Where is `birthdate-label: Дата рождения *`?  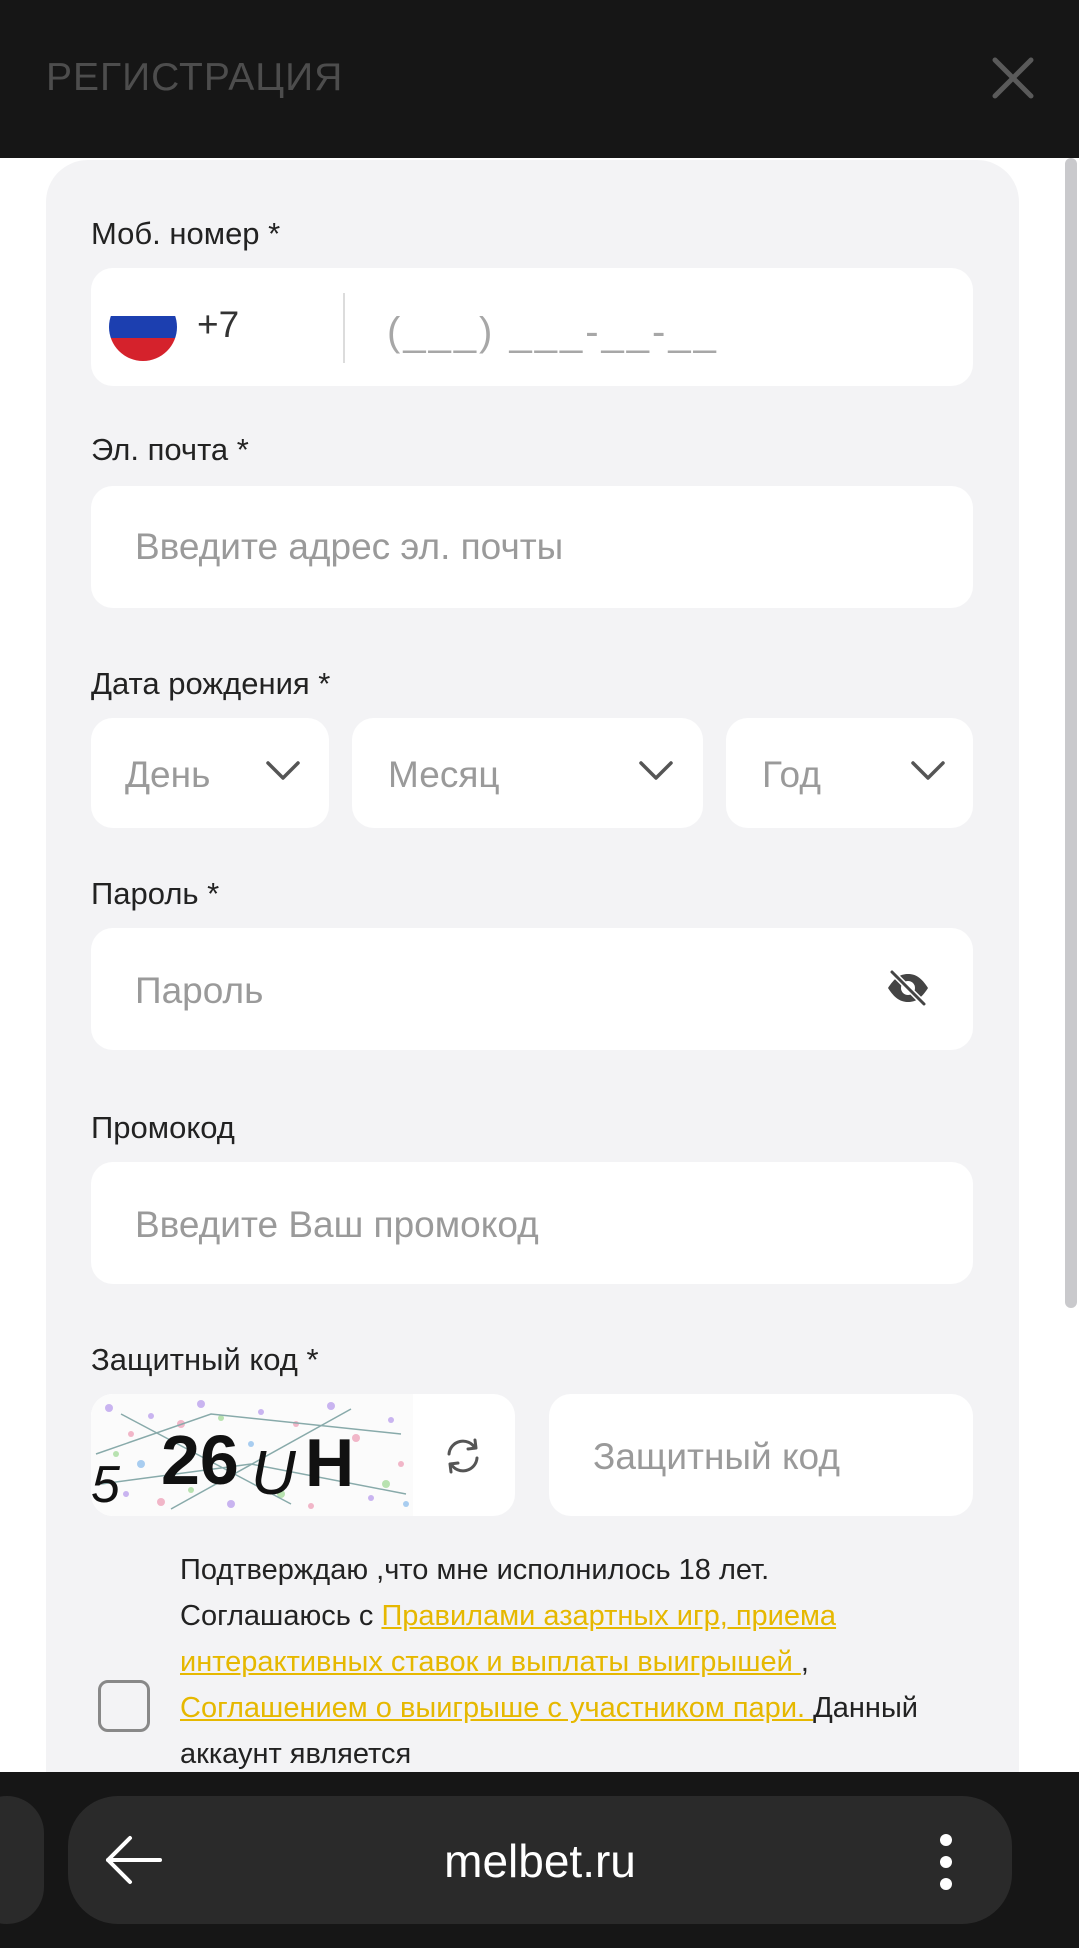
birthdate-label: Дата рождения * is located at coordinates (211, 683).